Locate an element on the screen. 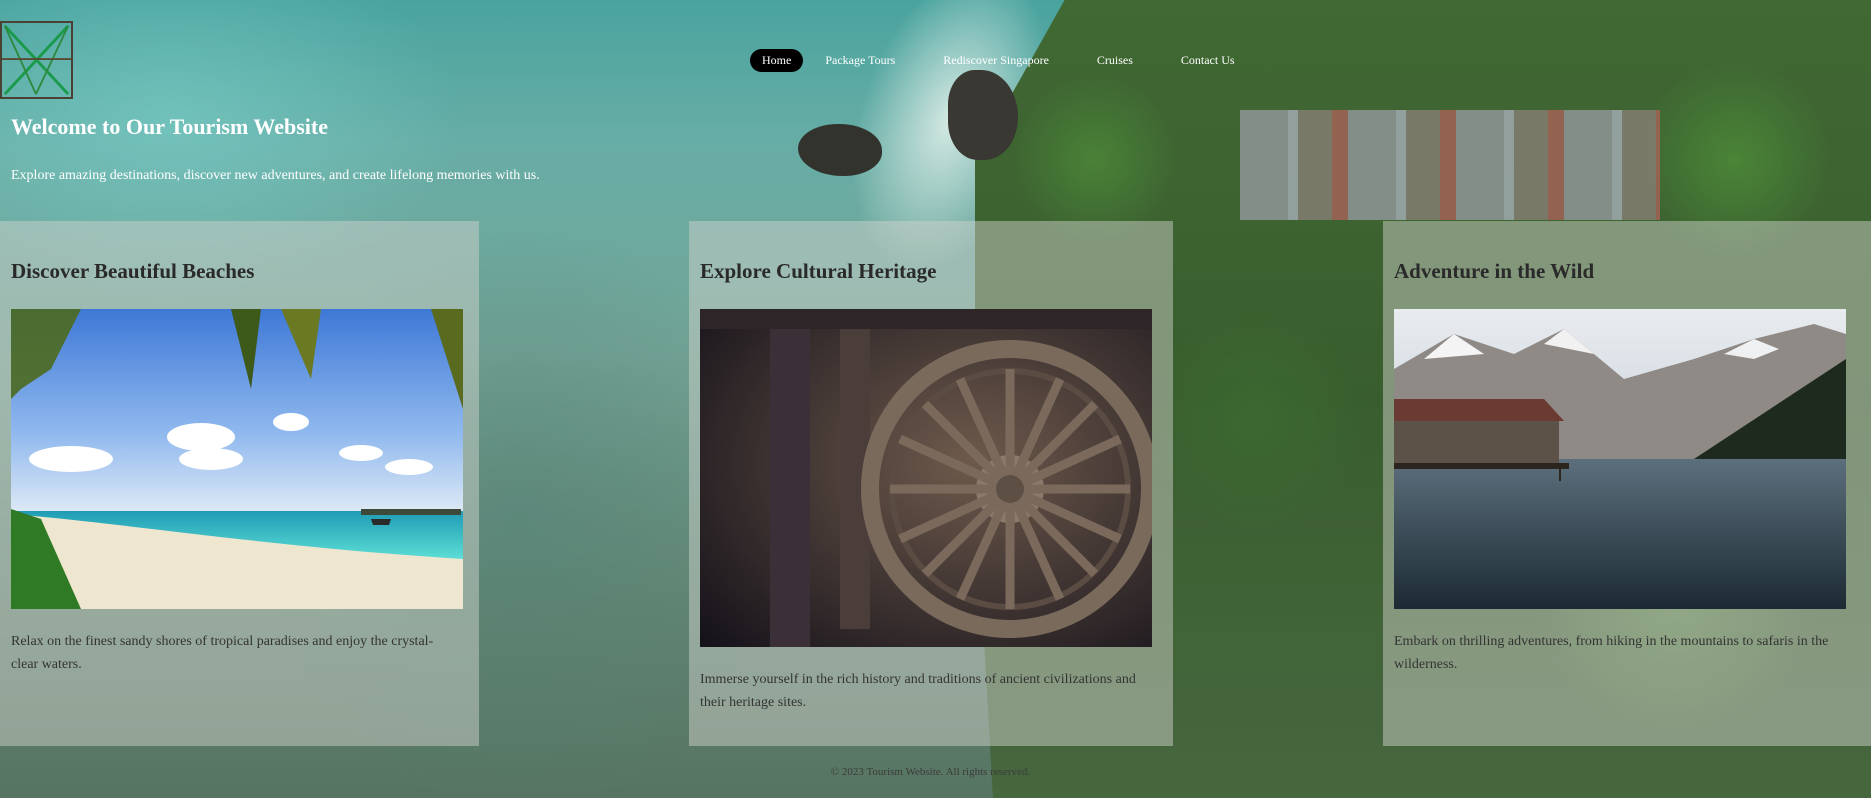  placeholder-image-icon is located at coordinates (36, 60).